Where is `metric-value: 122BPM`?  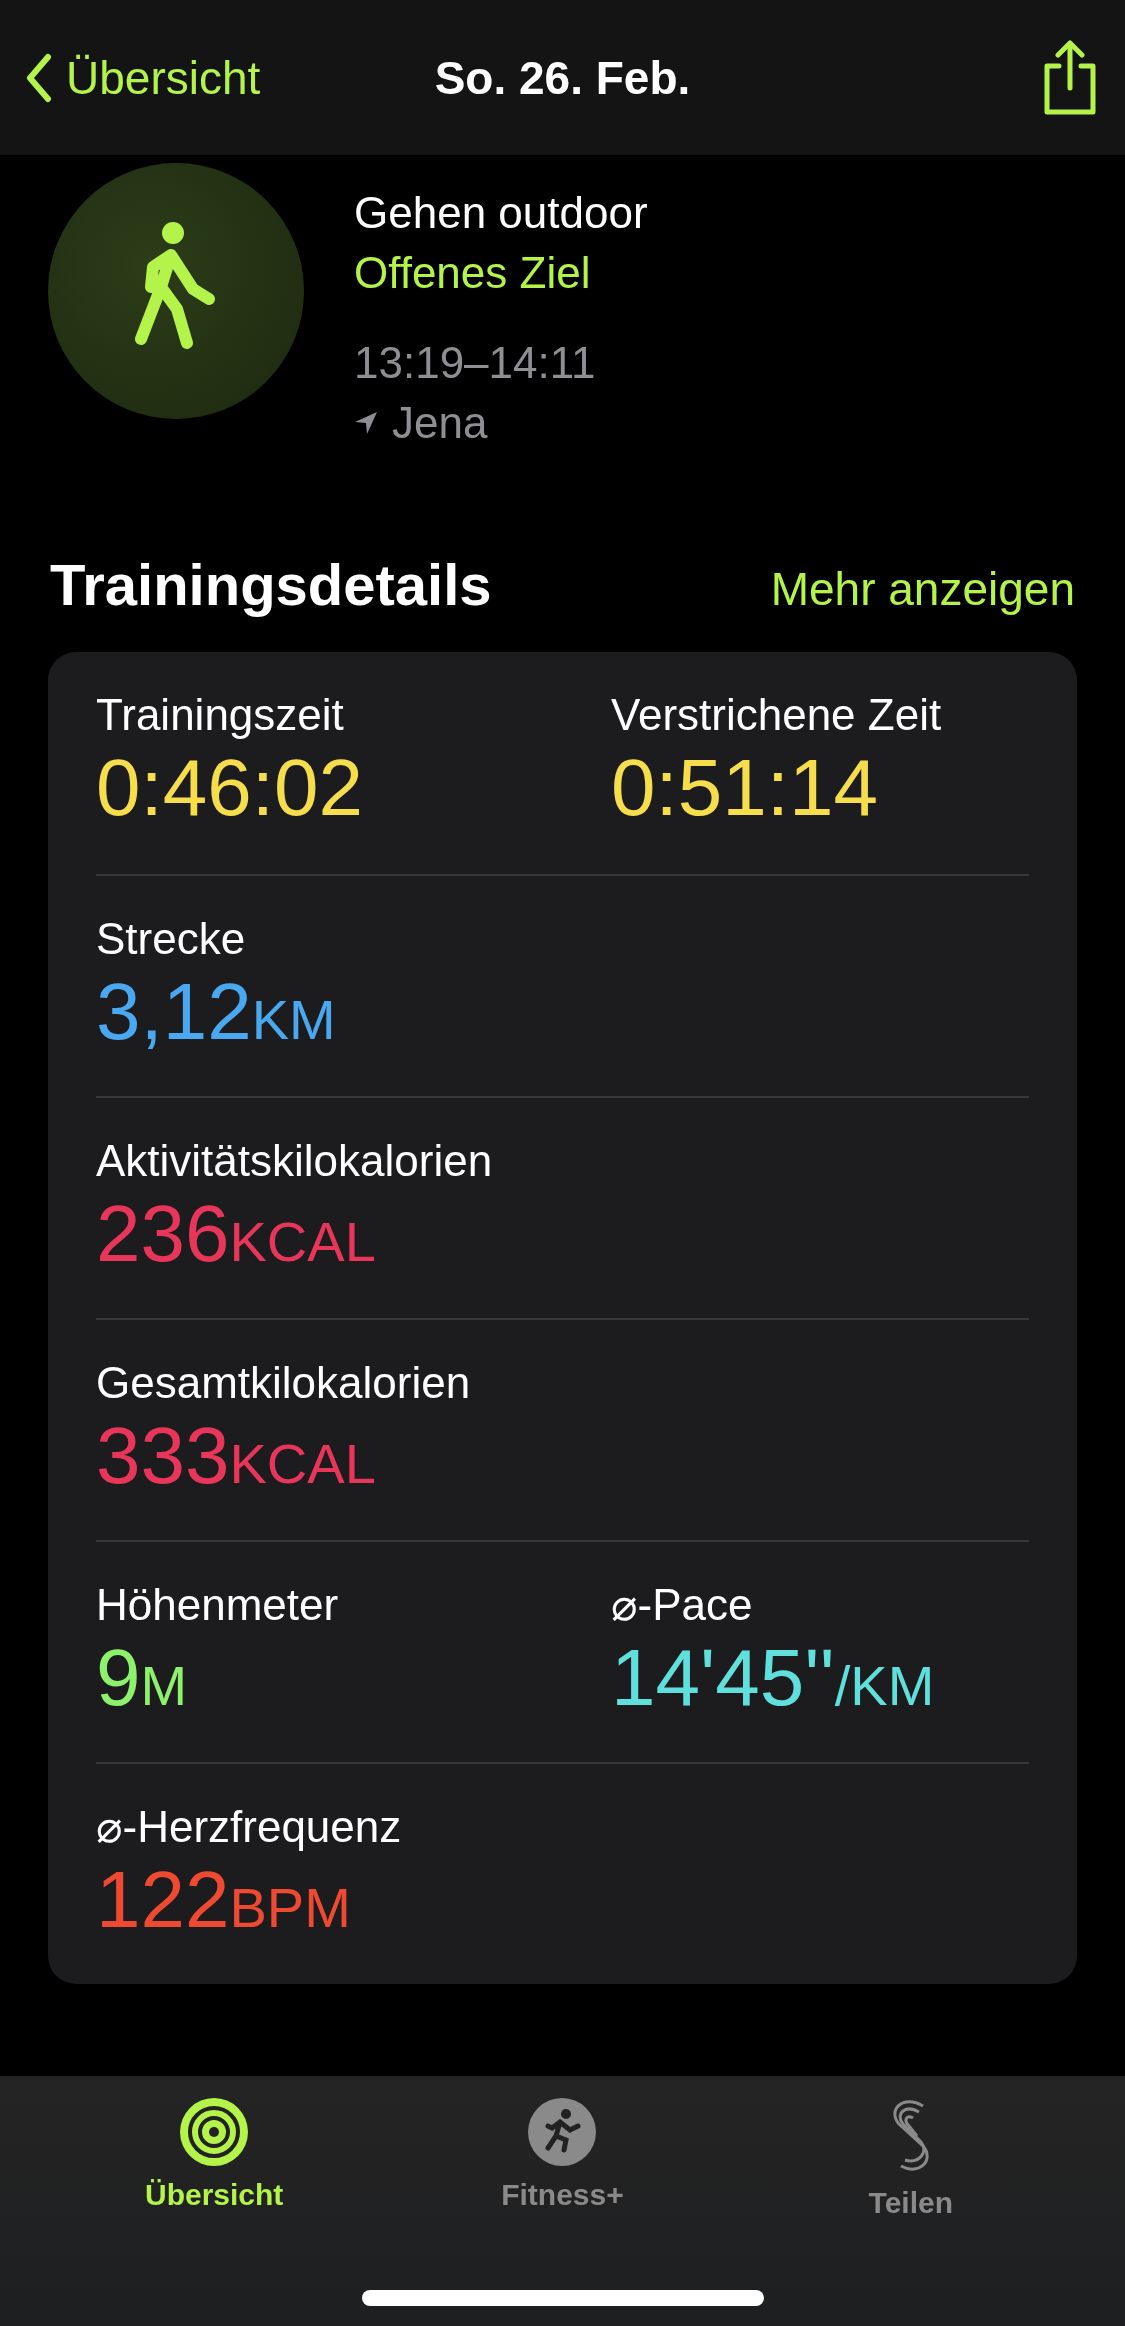 metric-value: 122BPM is located at coordinates (223, 1900).